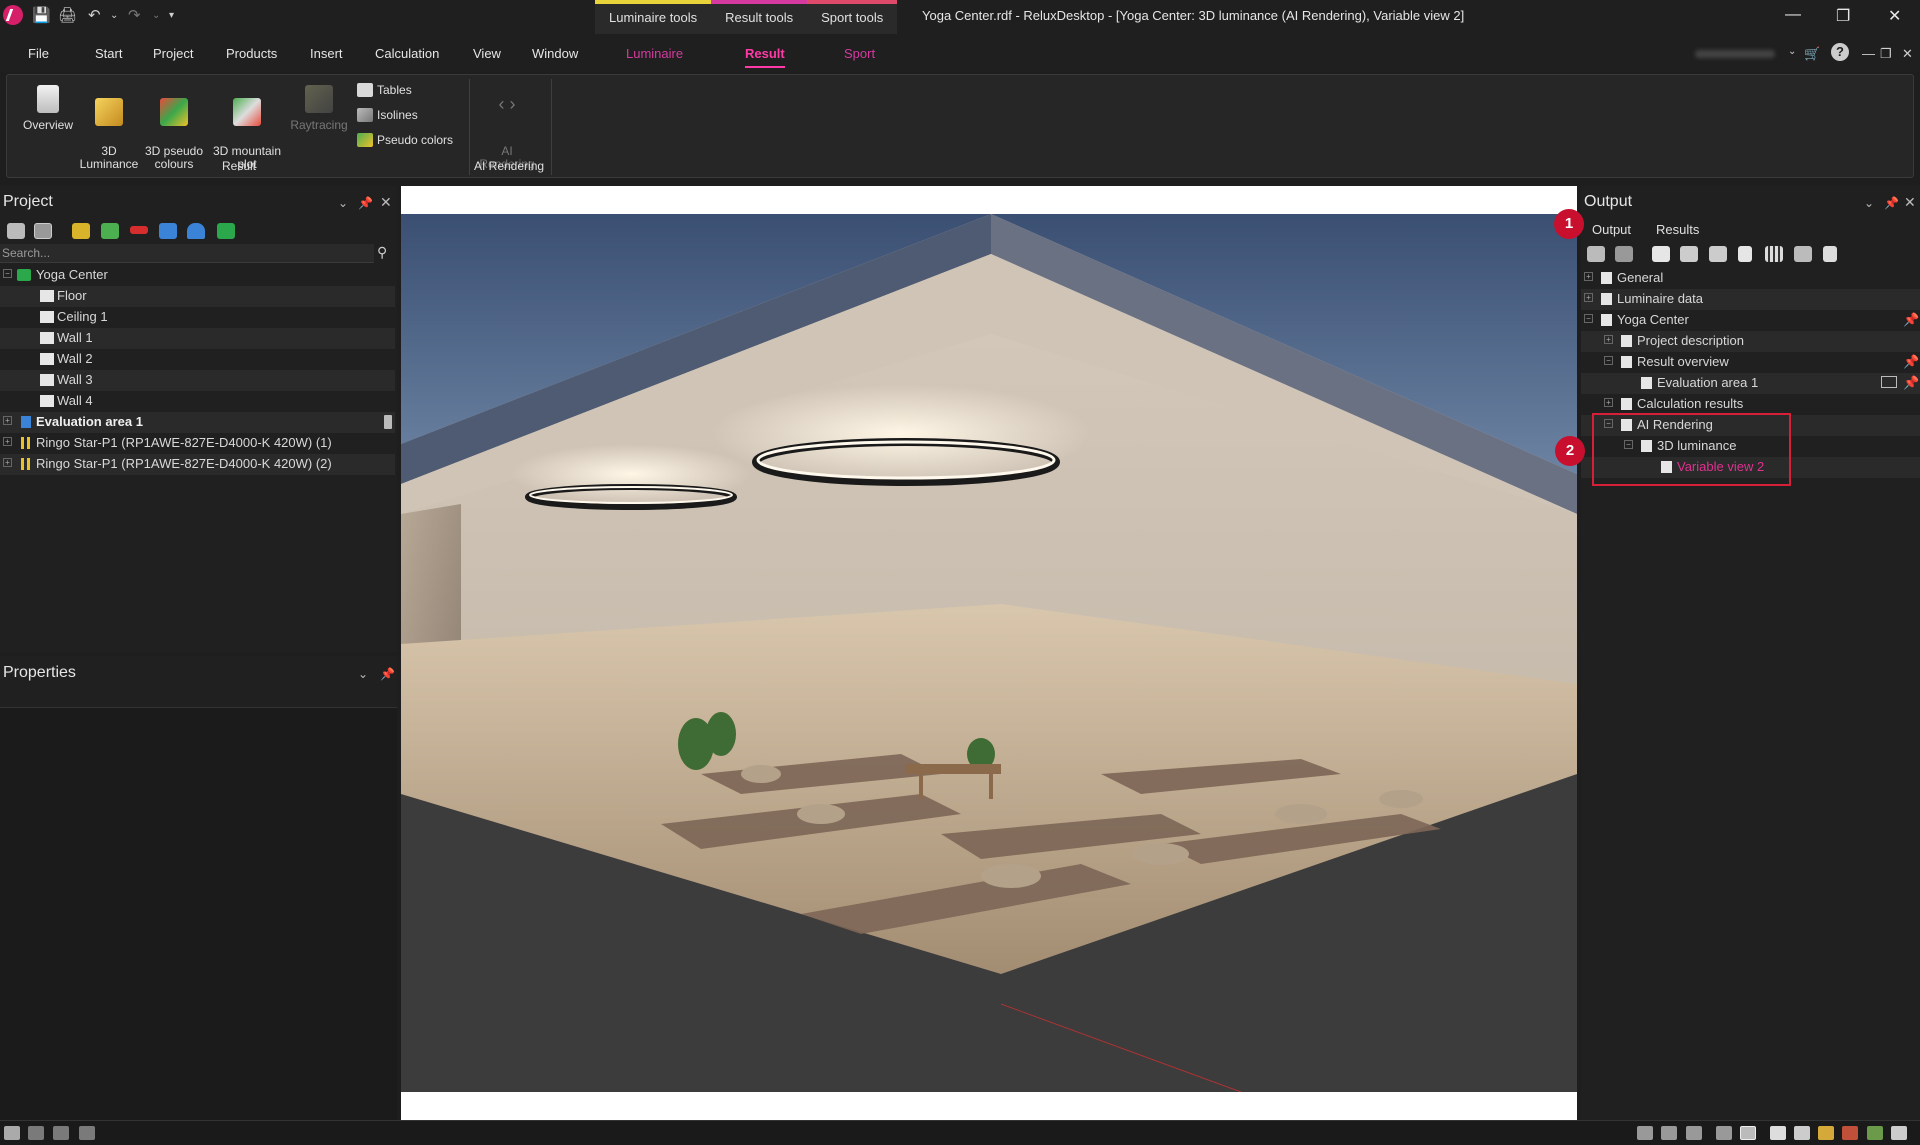 The width and height of the screenshot is (1920, 1145). I want to click on tables-button: Tables, so click(384, 90).